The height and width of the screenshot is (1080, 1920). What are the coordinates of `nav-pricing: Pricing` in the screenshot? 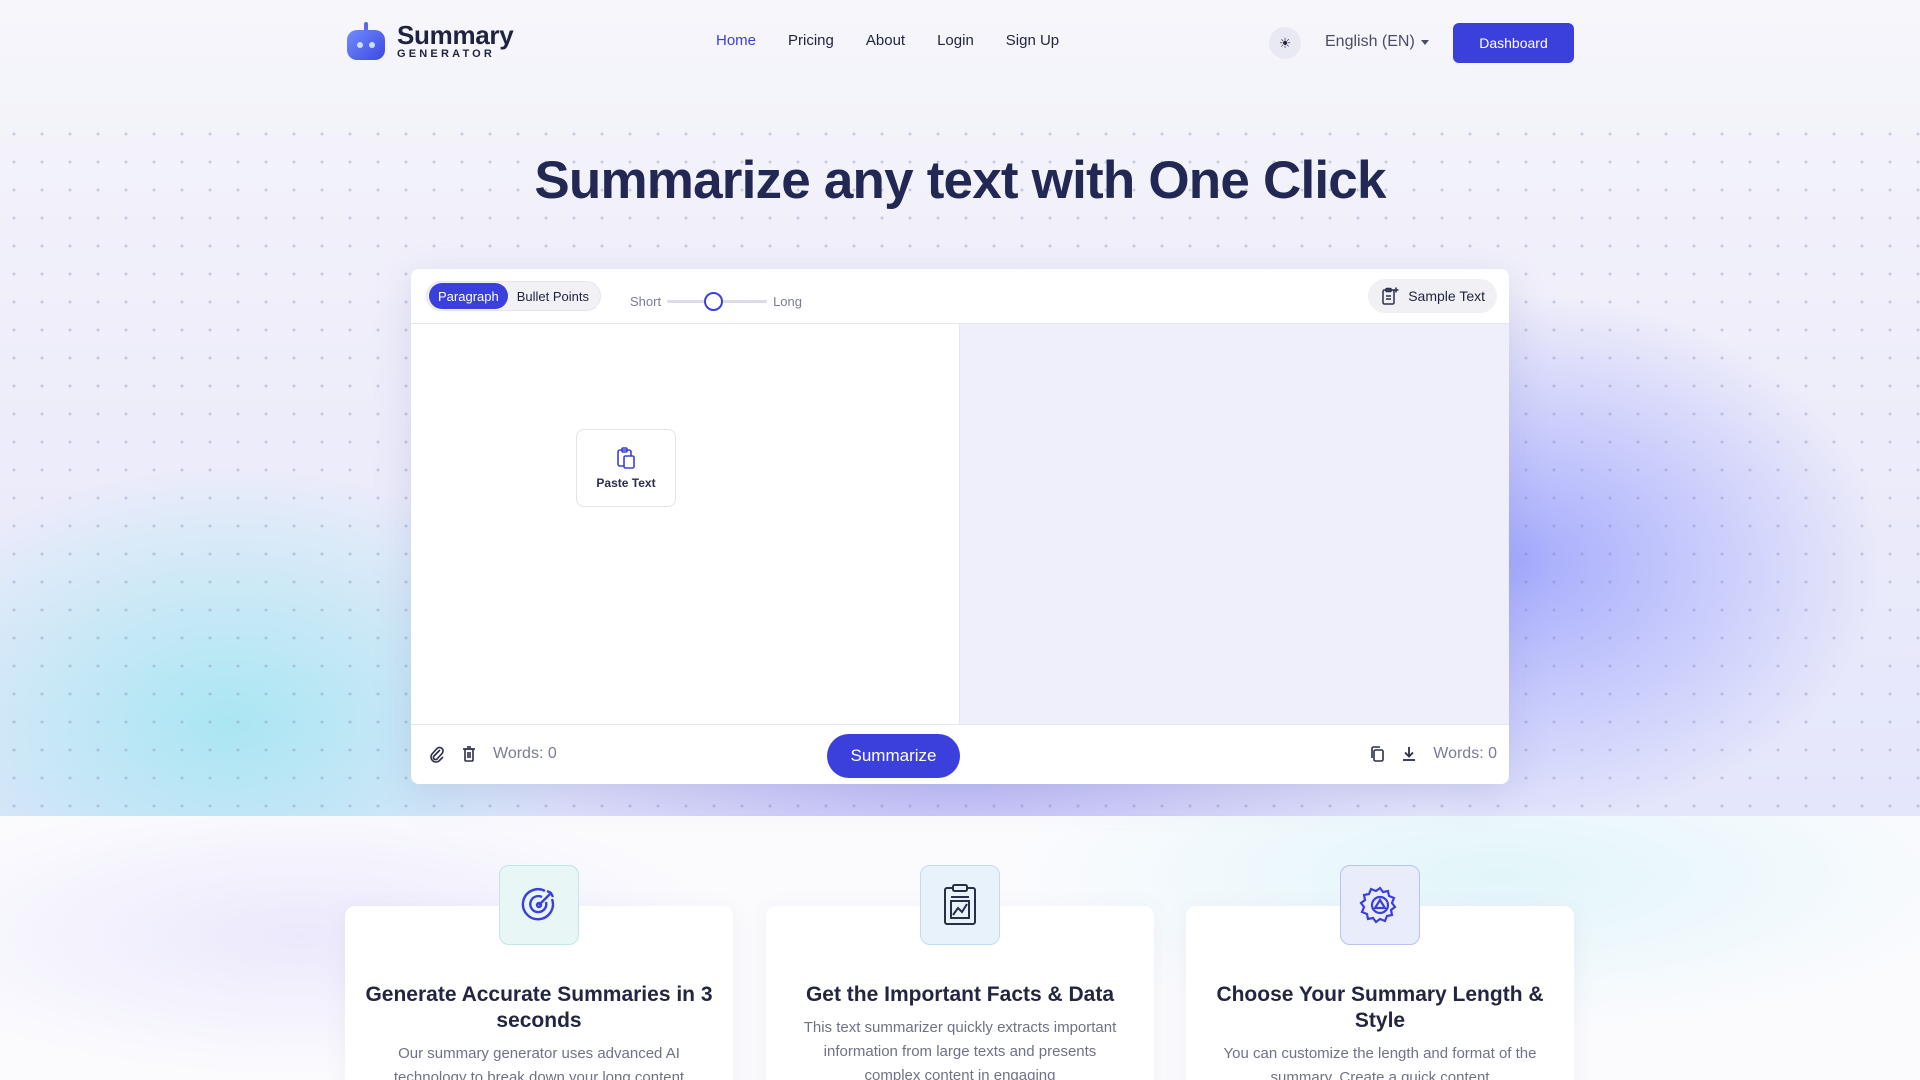 It's located at (811, 40).